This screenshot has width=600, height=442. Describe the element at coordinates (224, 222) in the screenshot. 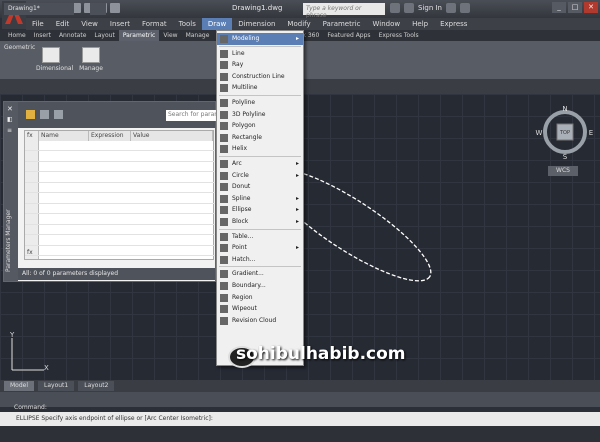

I see `block-icon` at that location.